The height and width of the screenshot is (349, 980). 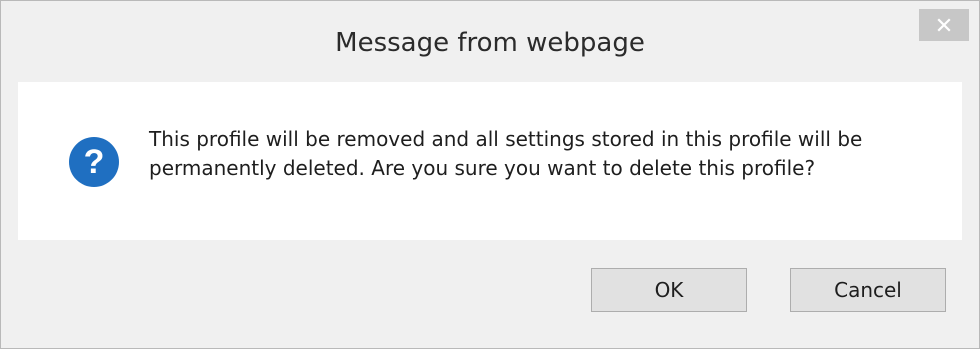 I want to click on dialog-title: Message from webpage, so click(x=490, y=43).